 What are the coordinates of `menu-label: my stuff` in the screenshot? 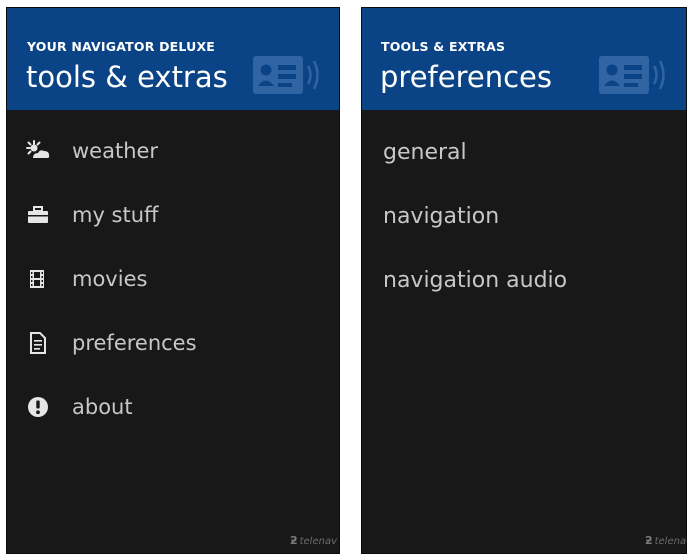 It's located at (115, 215).